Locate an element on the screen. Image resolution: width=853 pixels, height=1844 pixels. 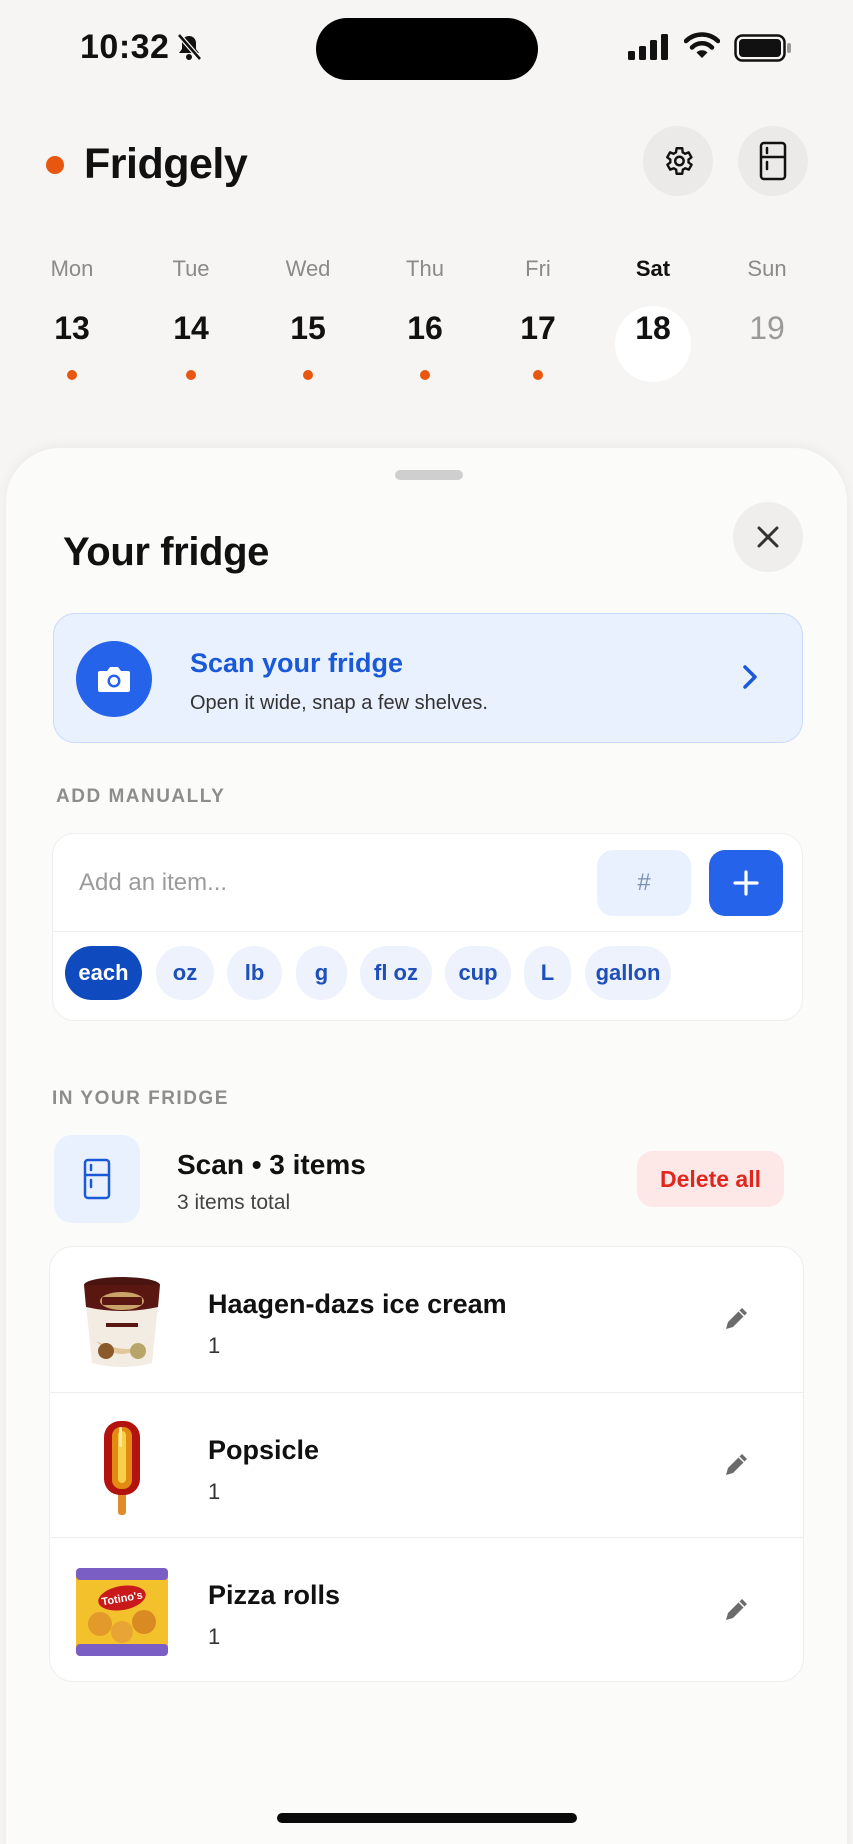
day-tue: Tue 14 is located at coordinates (191, 318).